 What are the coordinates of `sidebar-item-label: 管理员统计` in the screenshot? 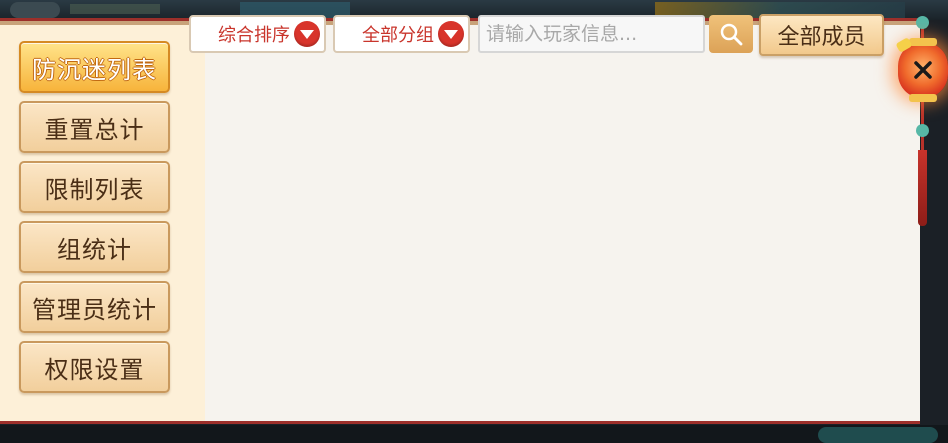 It's located at (94, 309).